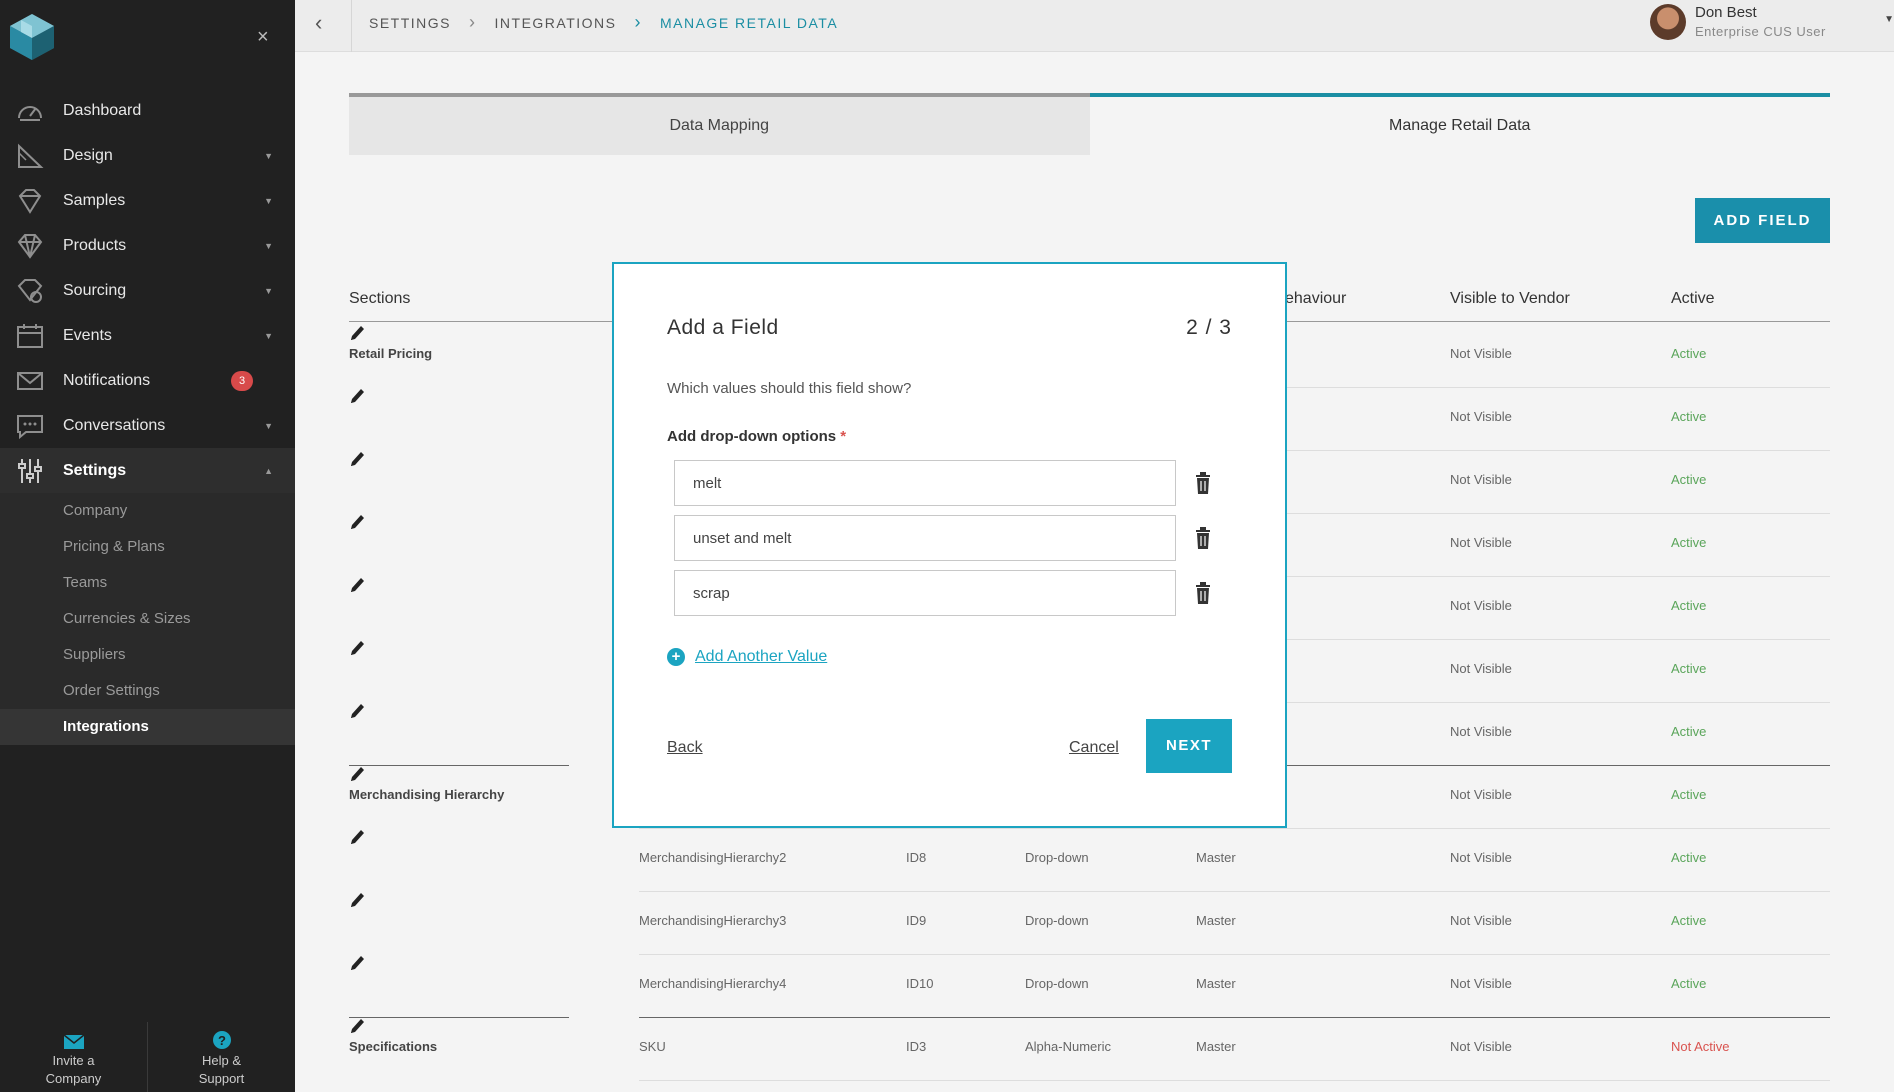  I want to click on add-another-value-link: Add Another Value, so click(761, 657).